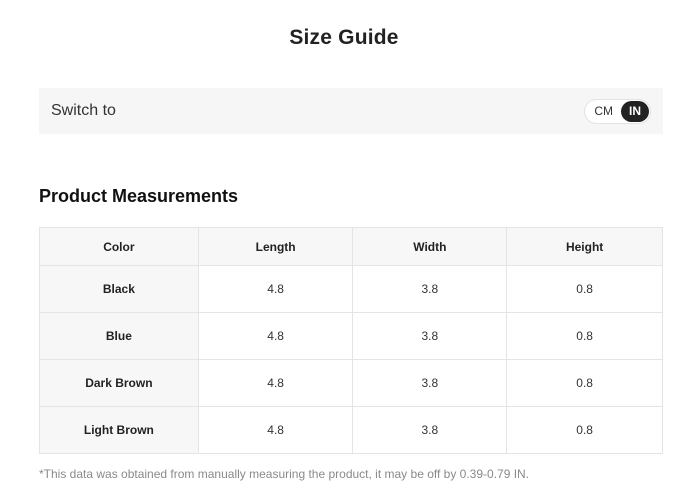 The image size is (688, 492). I want to click on table-row: Dark Brown 4.8 3.8 0.8, so click(351, 383).